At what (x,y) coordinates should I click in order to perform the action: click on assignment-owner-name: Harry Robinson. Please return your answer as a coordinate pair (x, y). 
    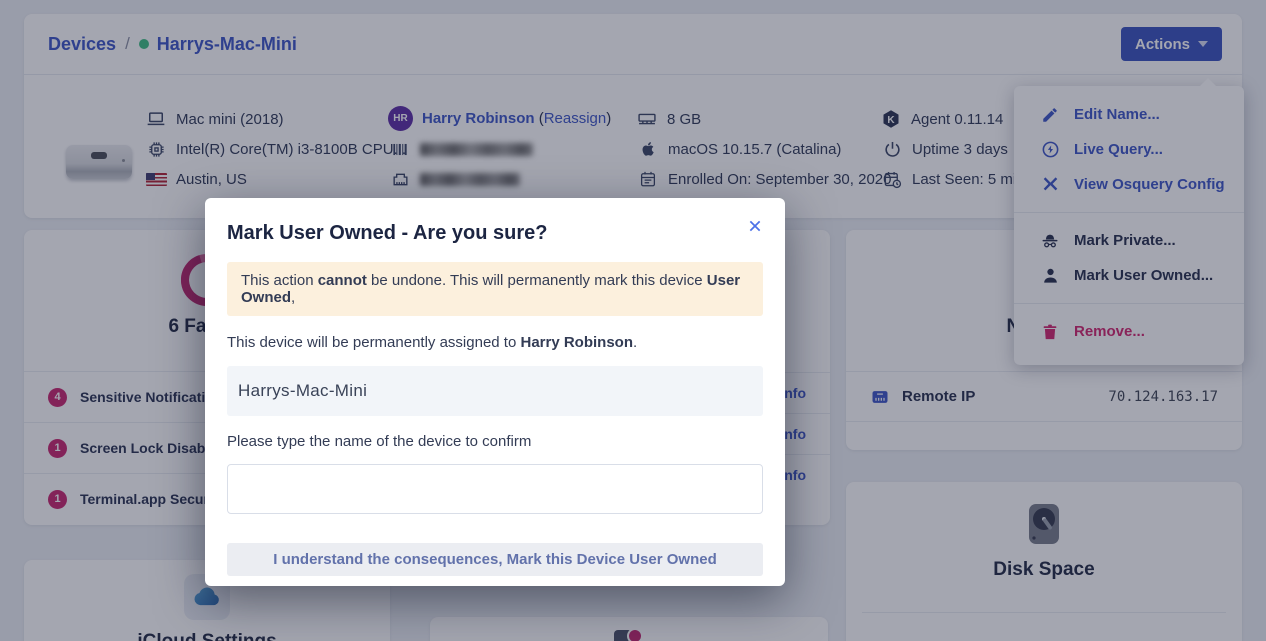
    Looking at the image, I should click on (576, 342).